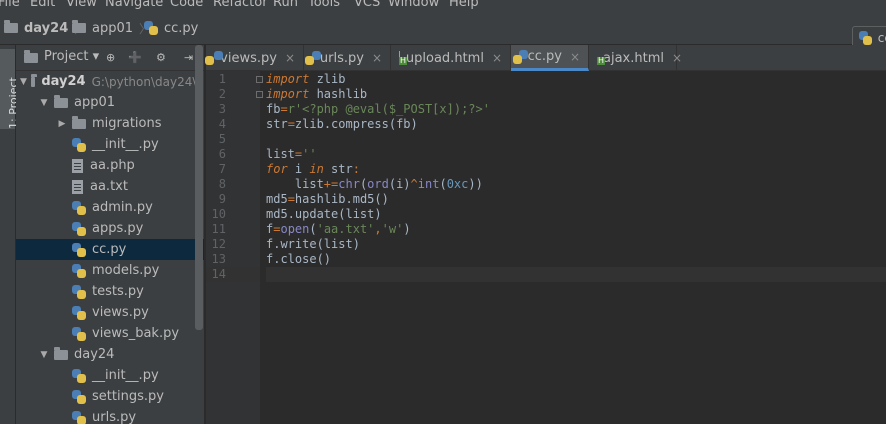 This screenshot has width=886, height=424. I want to click on line-number: 8, so click(222, 184).